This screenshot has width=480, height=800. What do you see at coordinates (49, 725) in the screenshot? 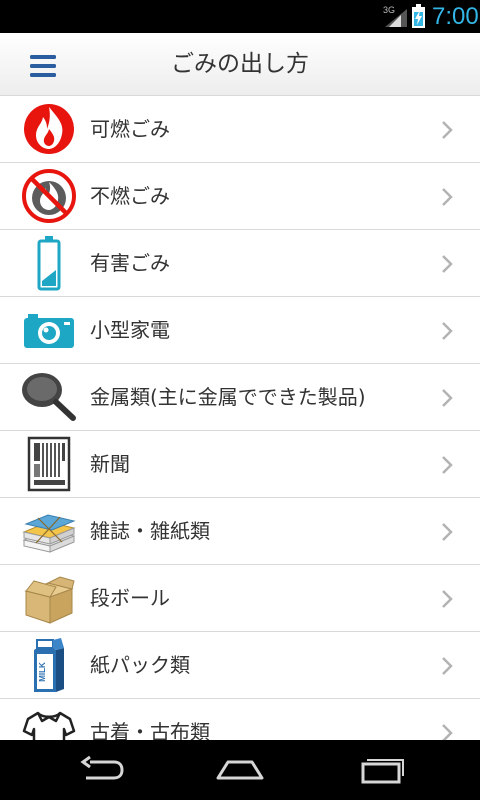
I see `shirt-icon` at bounding box center [49, 725].